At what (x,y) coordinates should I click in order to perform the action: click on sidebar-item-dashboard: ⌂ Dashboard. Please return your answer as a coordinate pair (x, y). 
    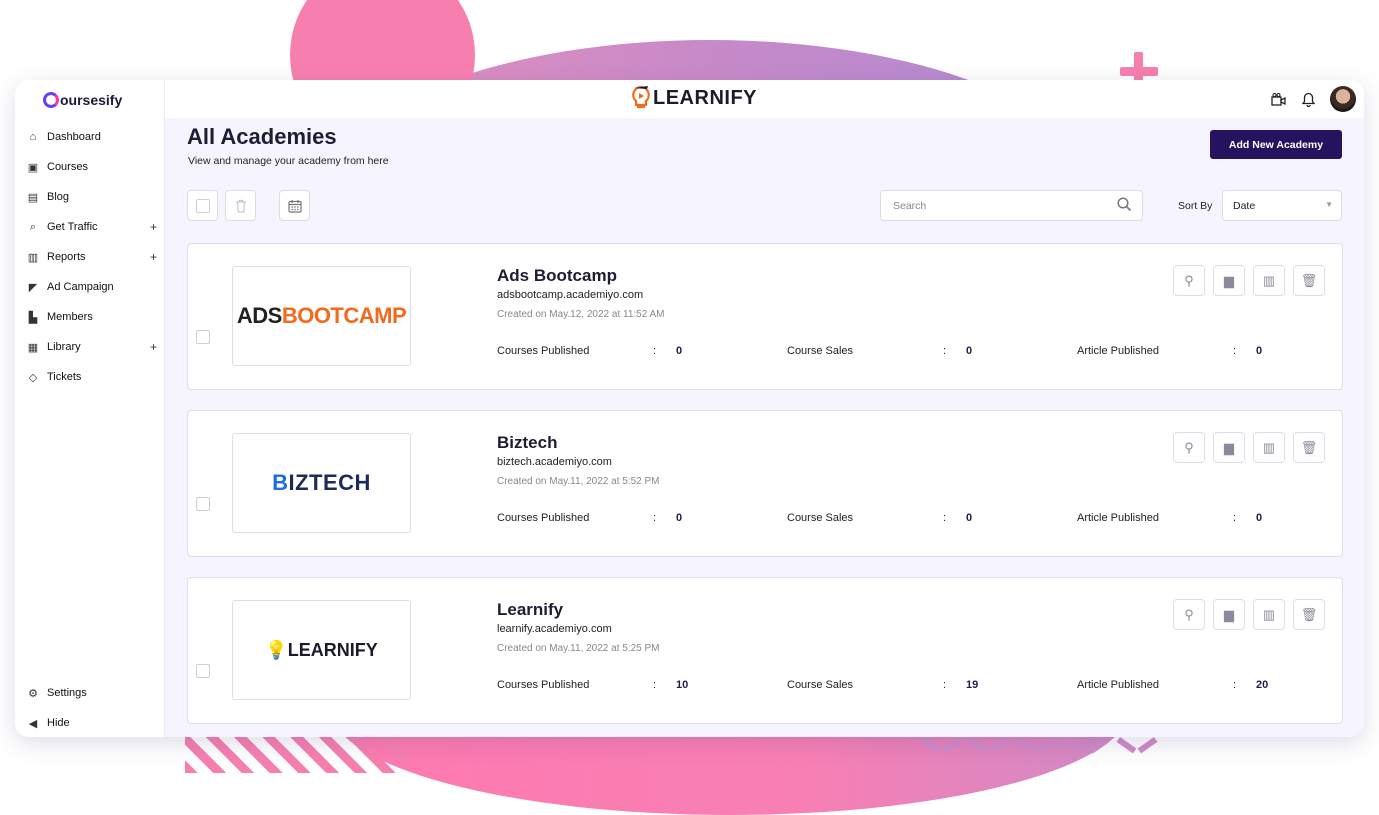
    Looking at the image, I should click on (92, 137).